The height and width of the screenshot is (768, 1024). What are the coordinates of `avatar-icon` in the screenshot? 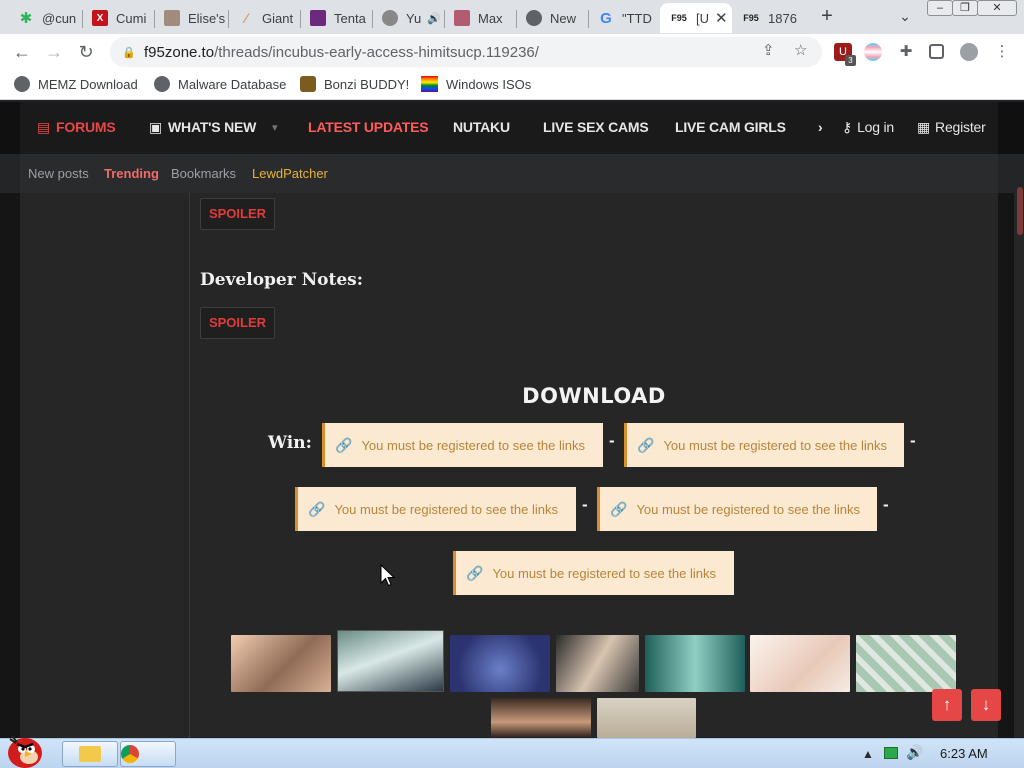 It's located at (390, 18).